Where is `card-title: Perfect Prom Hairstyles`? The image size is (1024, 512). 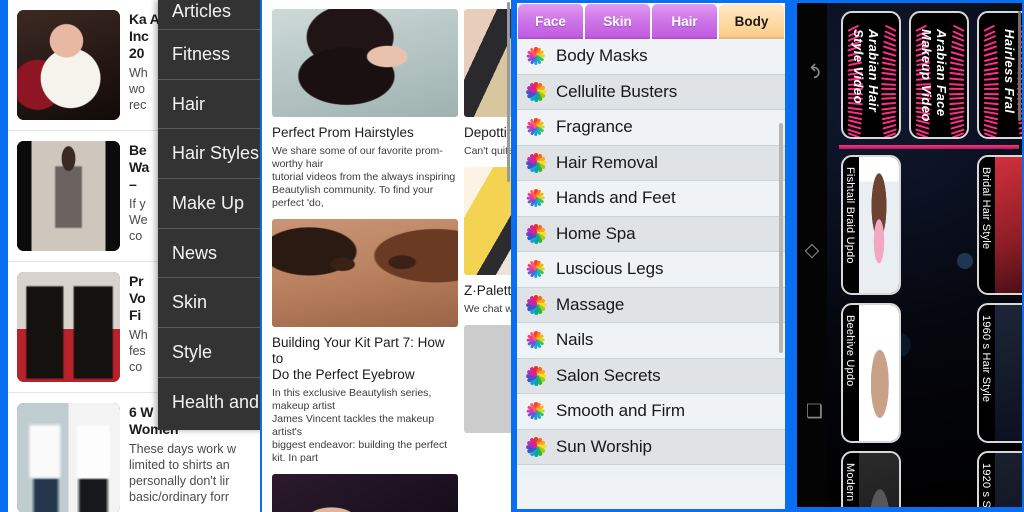
card-title: Perfect Prom Hairstyles is located at coordinates (343, 132).